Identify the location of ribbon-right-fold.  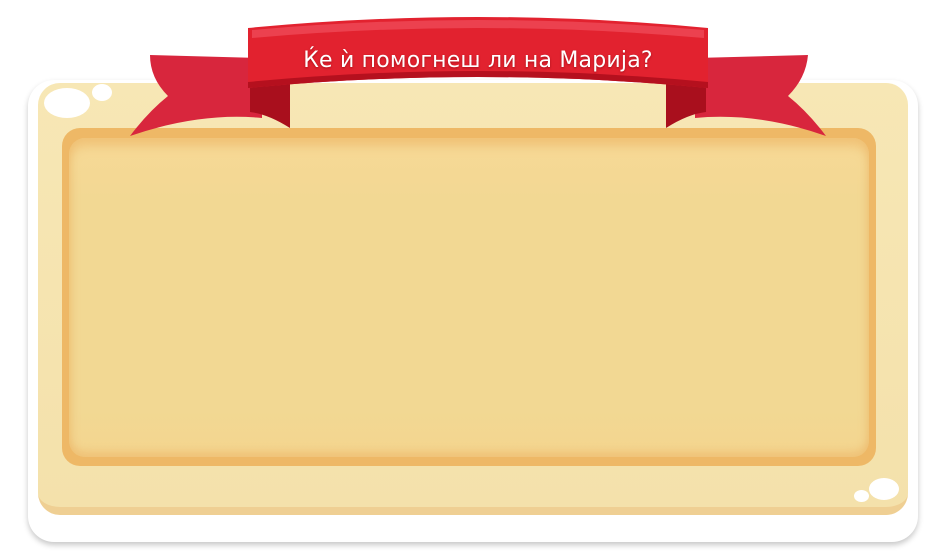
(686, 105).